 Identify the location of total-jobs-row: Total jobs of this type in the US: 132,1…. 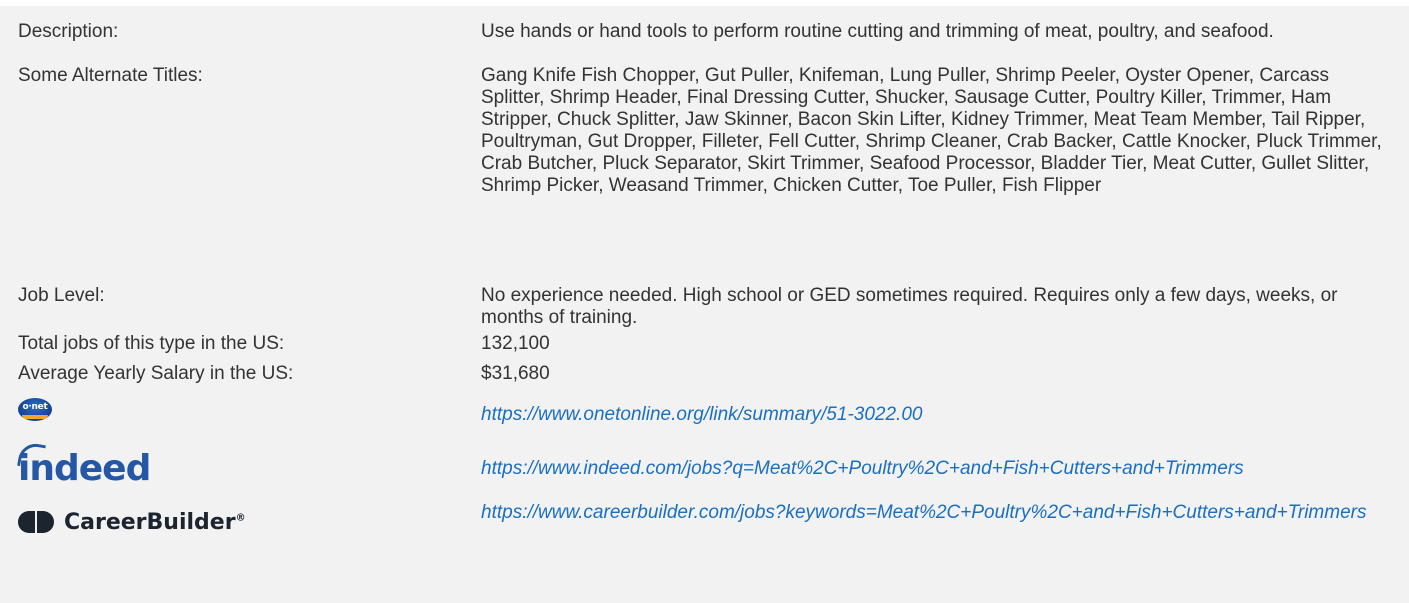
(708, 344).